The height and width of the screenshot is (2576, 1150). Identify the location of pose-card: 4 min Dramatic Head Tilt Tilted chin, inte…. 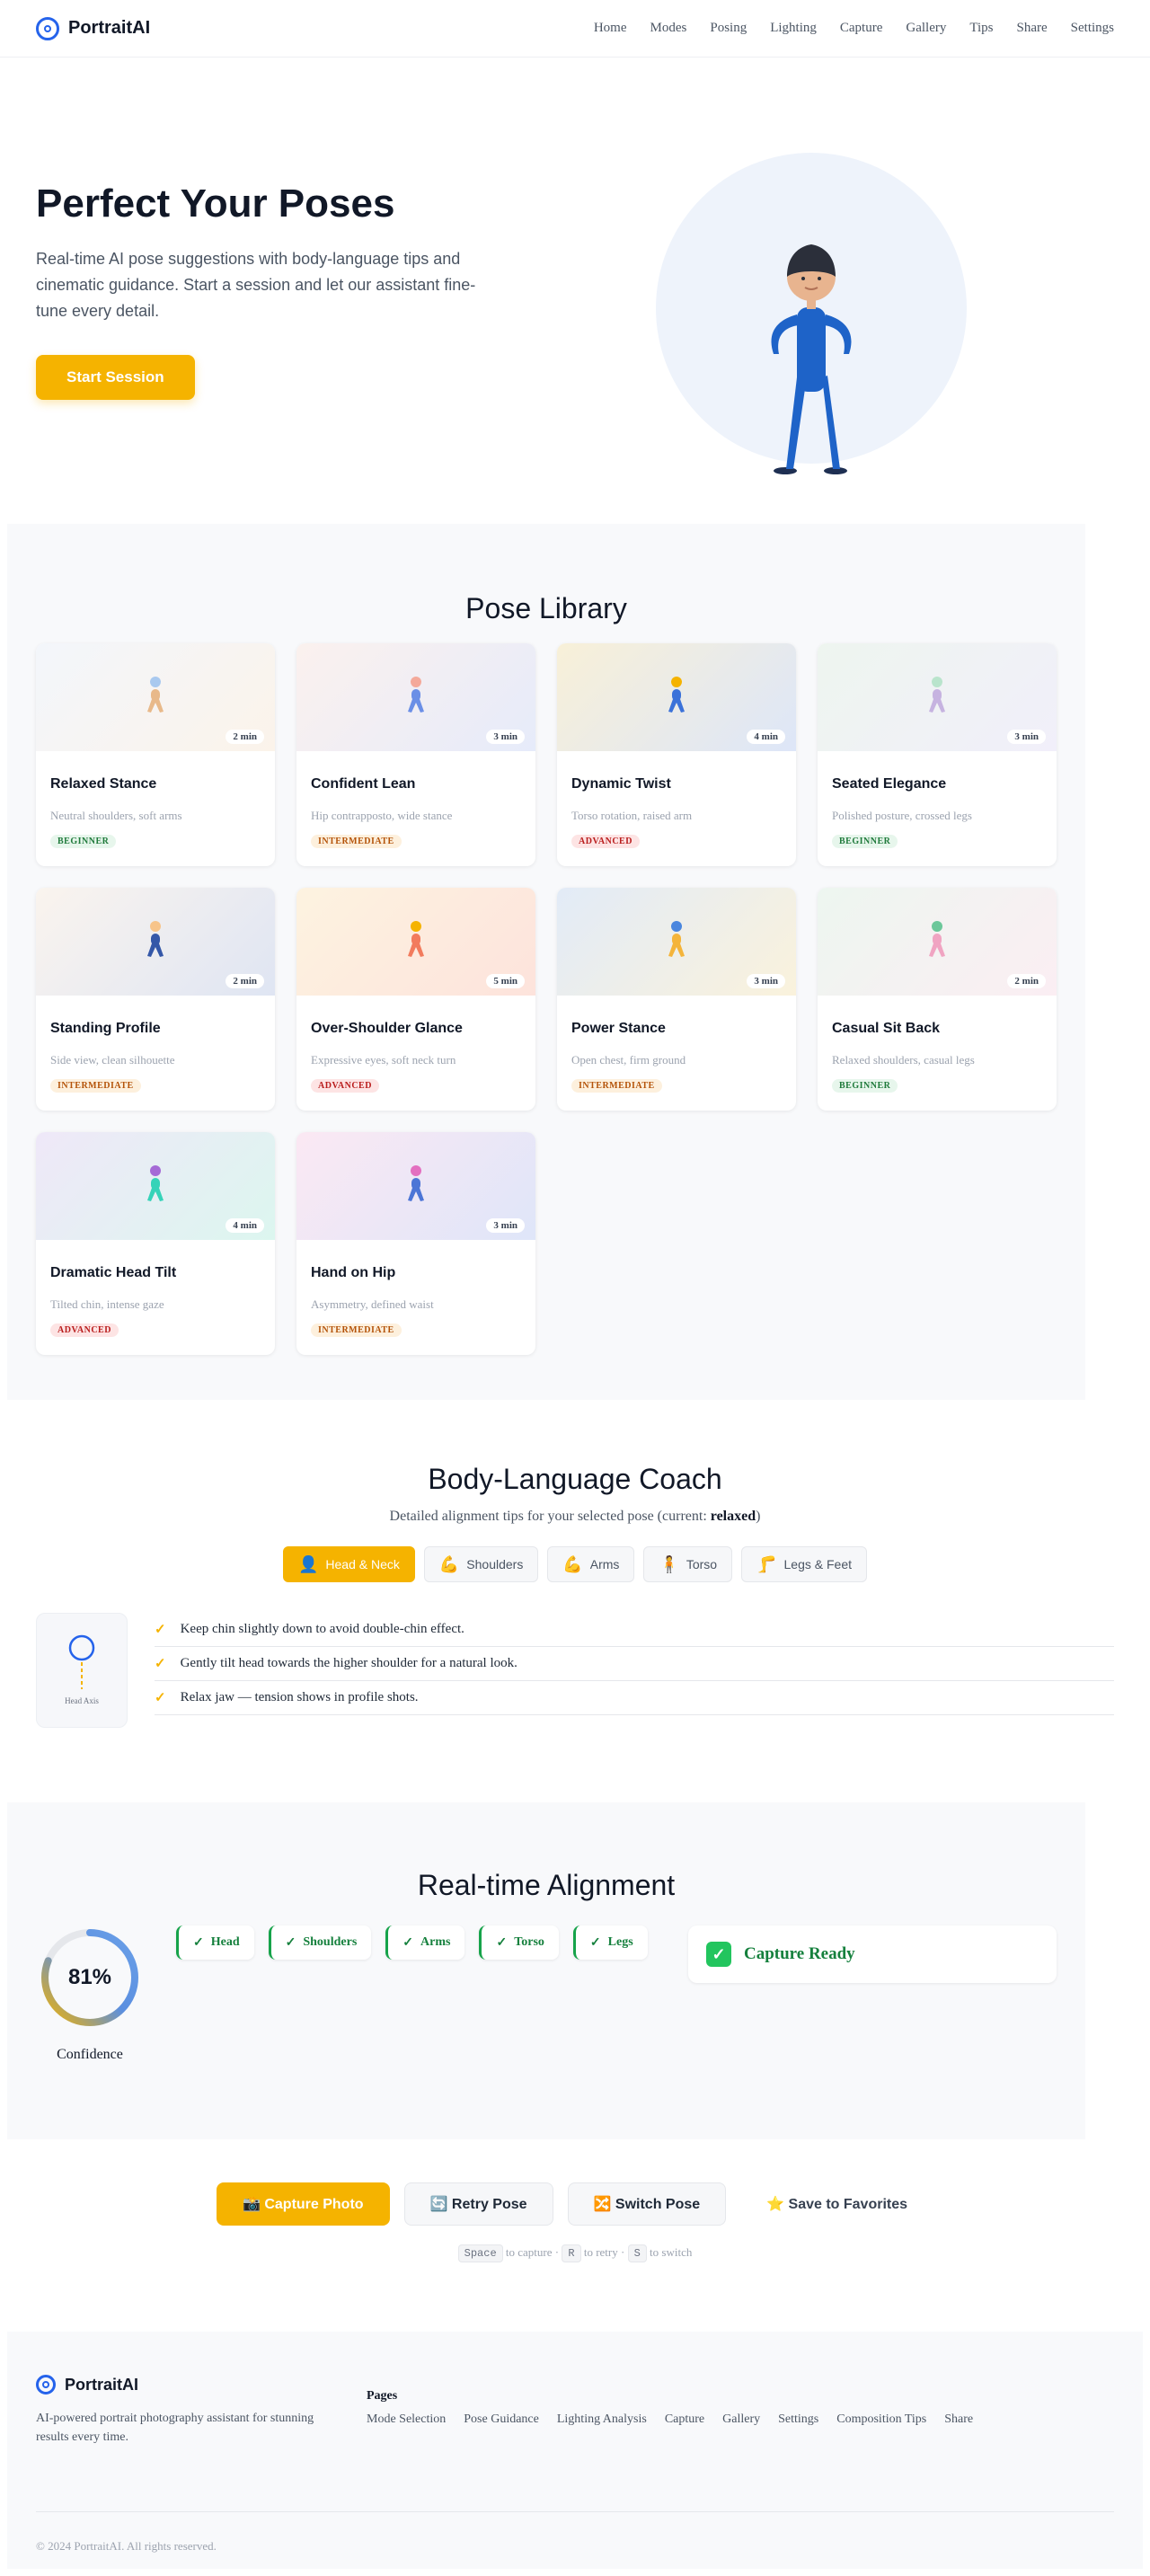
(155, 1244).